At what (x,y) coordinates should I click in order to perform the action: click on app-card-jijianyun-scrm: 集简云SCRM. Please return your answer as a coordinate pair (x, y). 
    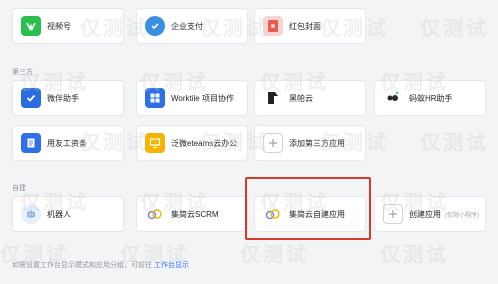
    Looking at the image, I should click on (192, 214).